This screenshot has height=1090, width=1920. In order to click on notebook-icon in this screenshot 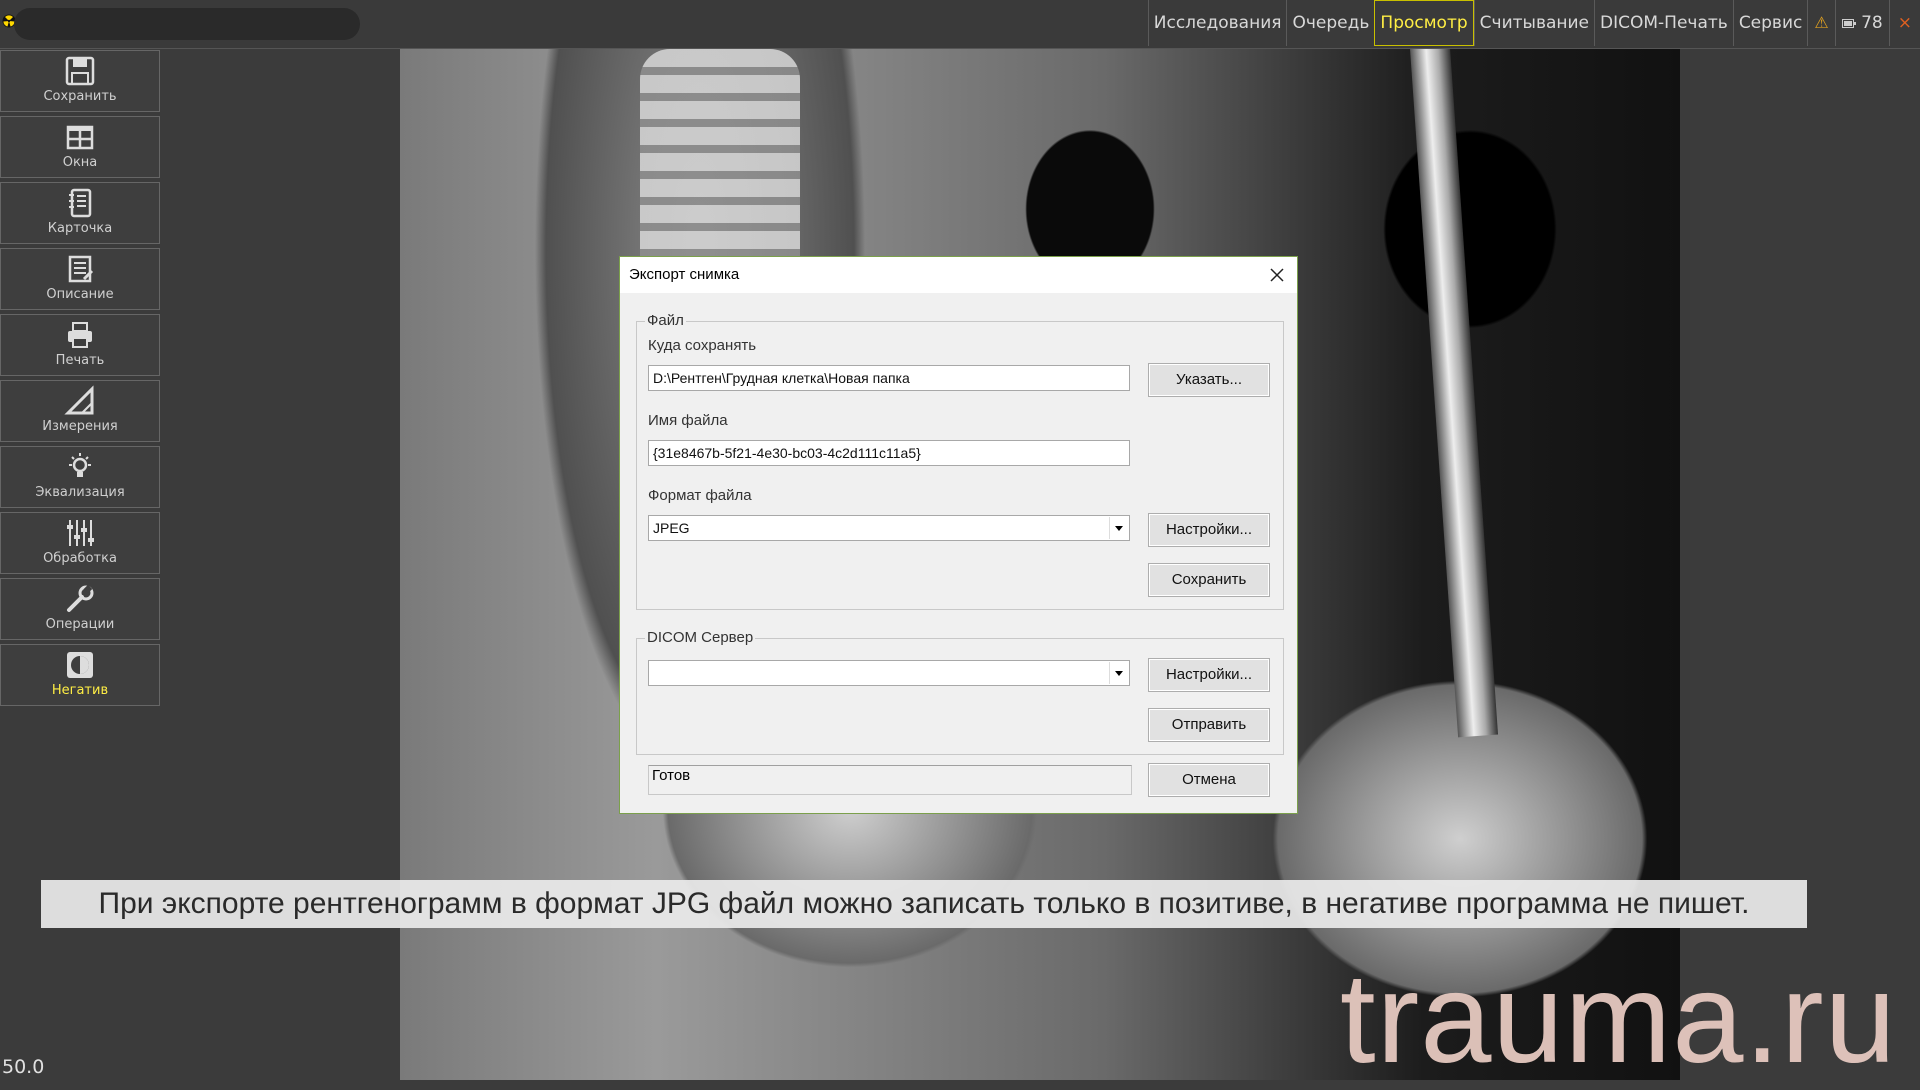, I will do `click(80, 203)`.